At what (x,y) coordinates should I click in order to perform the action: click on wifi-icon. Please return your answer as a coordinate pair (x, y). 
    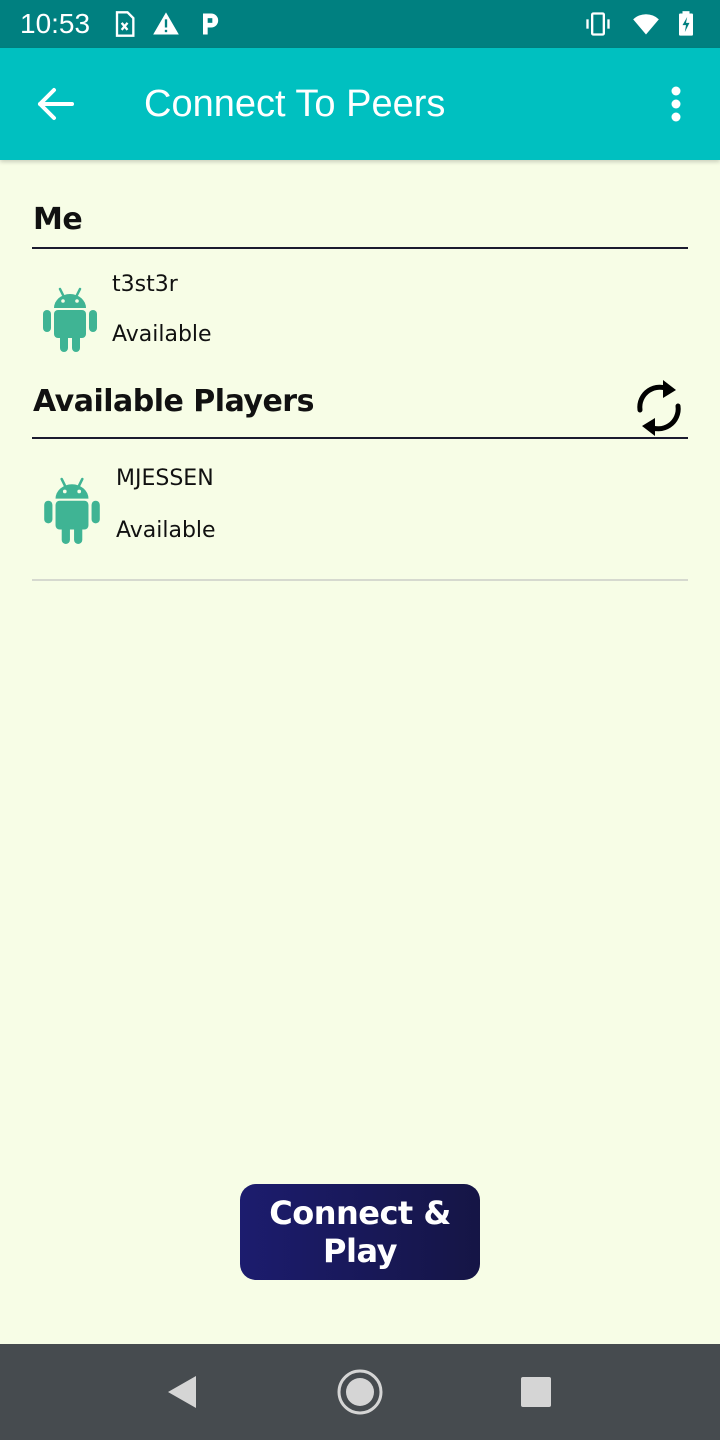
    Looking at the image, I should click on (646, 24).